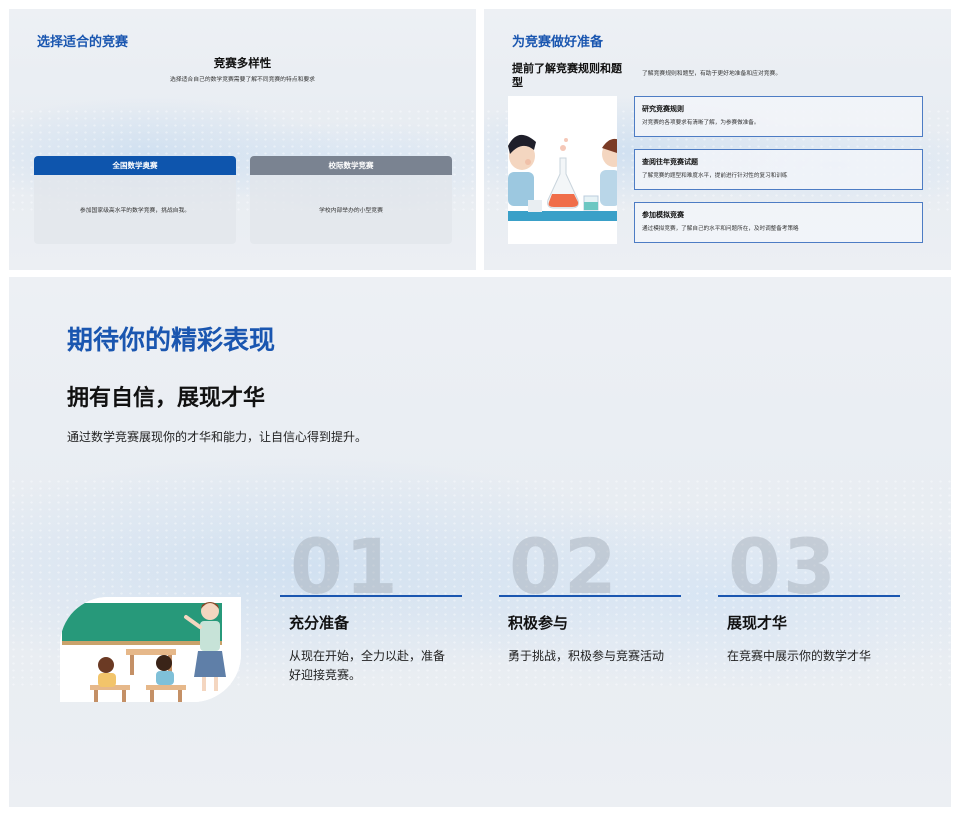 Image resolution: width=960 pixels, height=816 pixels. What do you see at coordinates (778, 169) in the screenshot?
I see `step-past-papers: 查阅往年竞赛试题 了解竞赛的题型和难度水平，提前进行针对性的复习和训练` at bounding box center [778, 169].